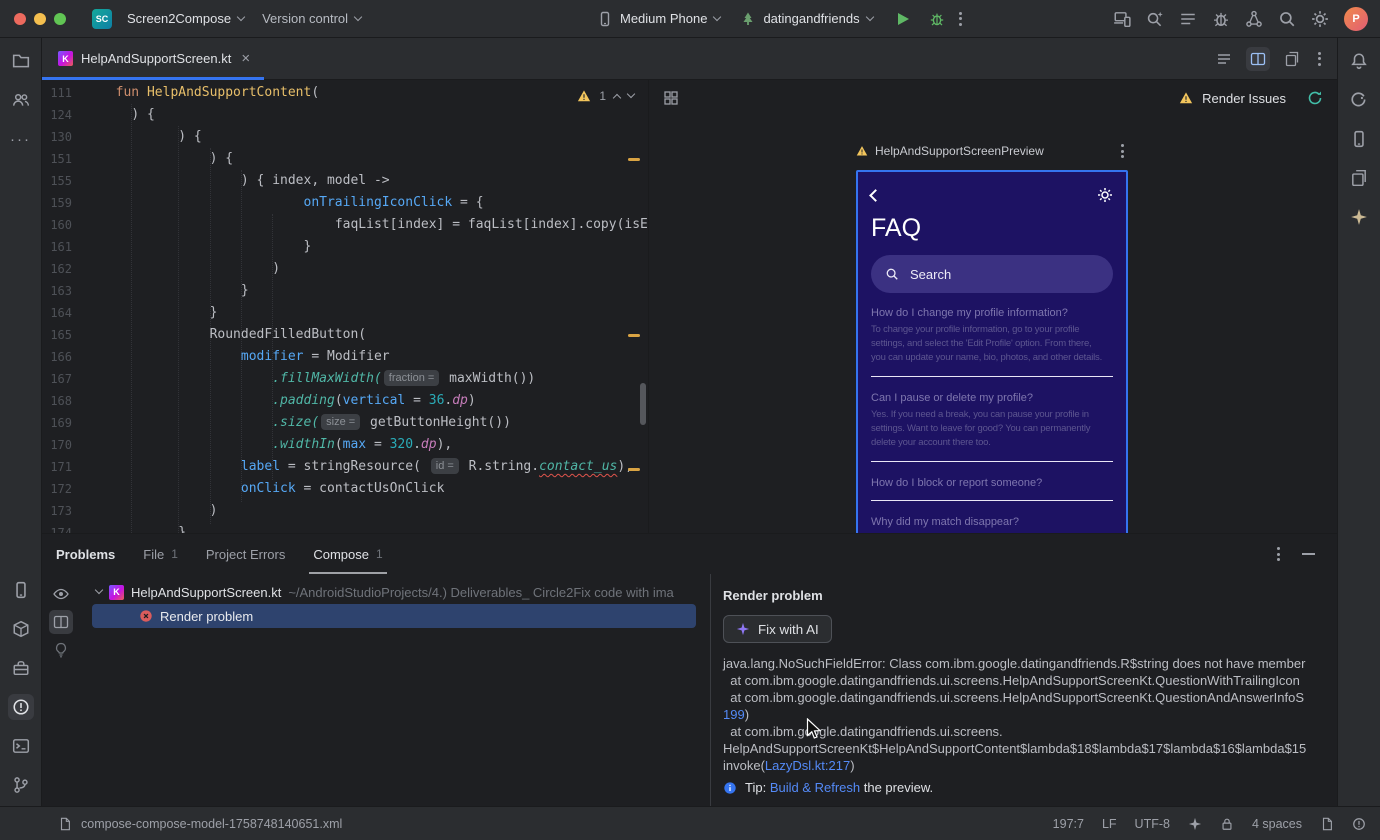 The height and width of the screenshot is (840, 1380). I want to click on code-line: 124 ) {, so click(345, 115).